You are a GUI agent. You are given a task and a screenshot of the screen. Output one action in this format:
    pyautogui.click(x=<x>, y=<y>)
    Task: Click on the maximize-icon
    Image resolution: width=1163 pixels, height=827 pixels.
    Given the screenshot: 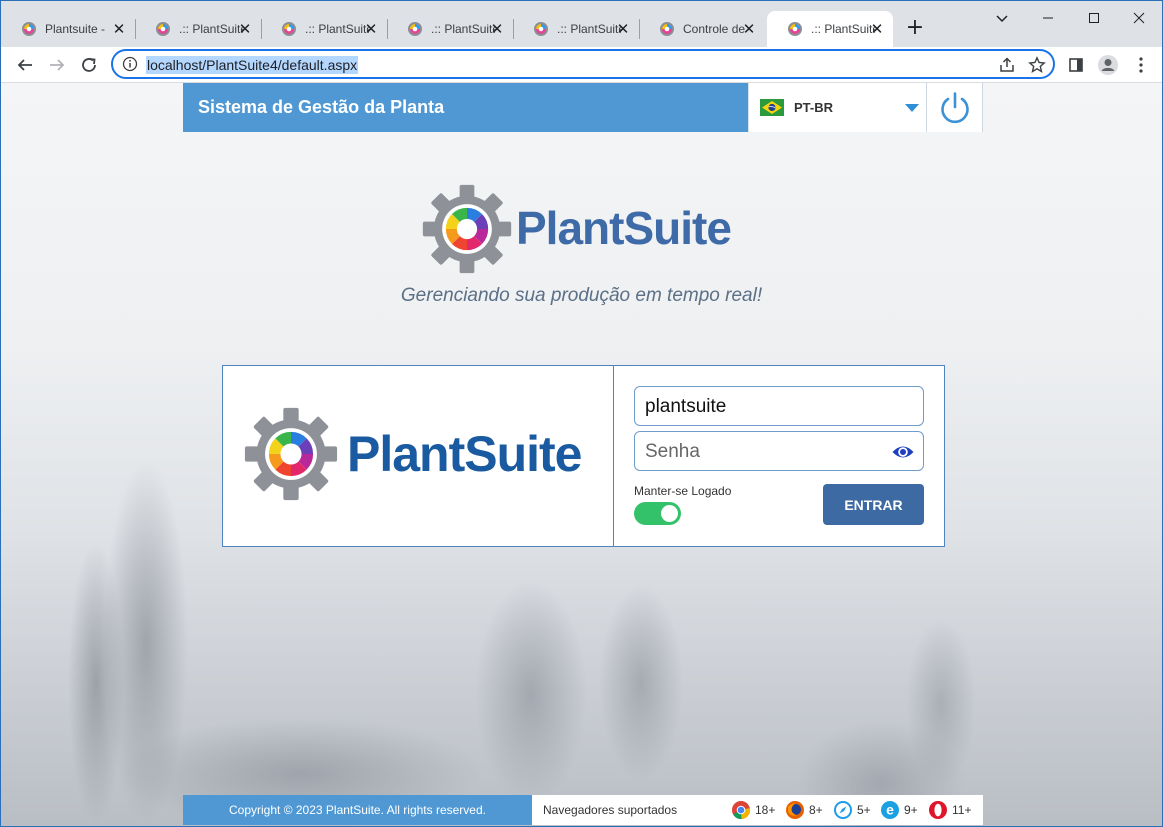 What is the action you would take?
    pyautogui.click(x=1094, y=18)
    